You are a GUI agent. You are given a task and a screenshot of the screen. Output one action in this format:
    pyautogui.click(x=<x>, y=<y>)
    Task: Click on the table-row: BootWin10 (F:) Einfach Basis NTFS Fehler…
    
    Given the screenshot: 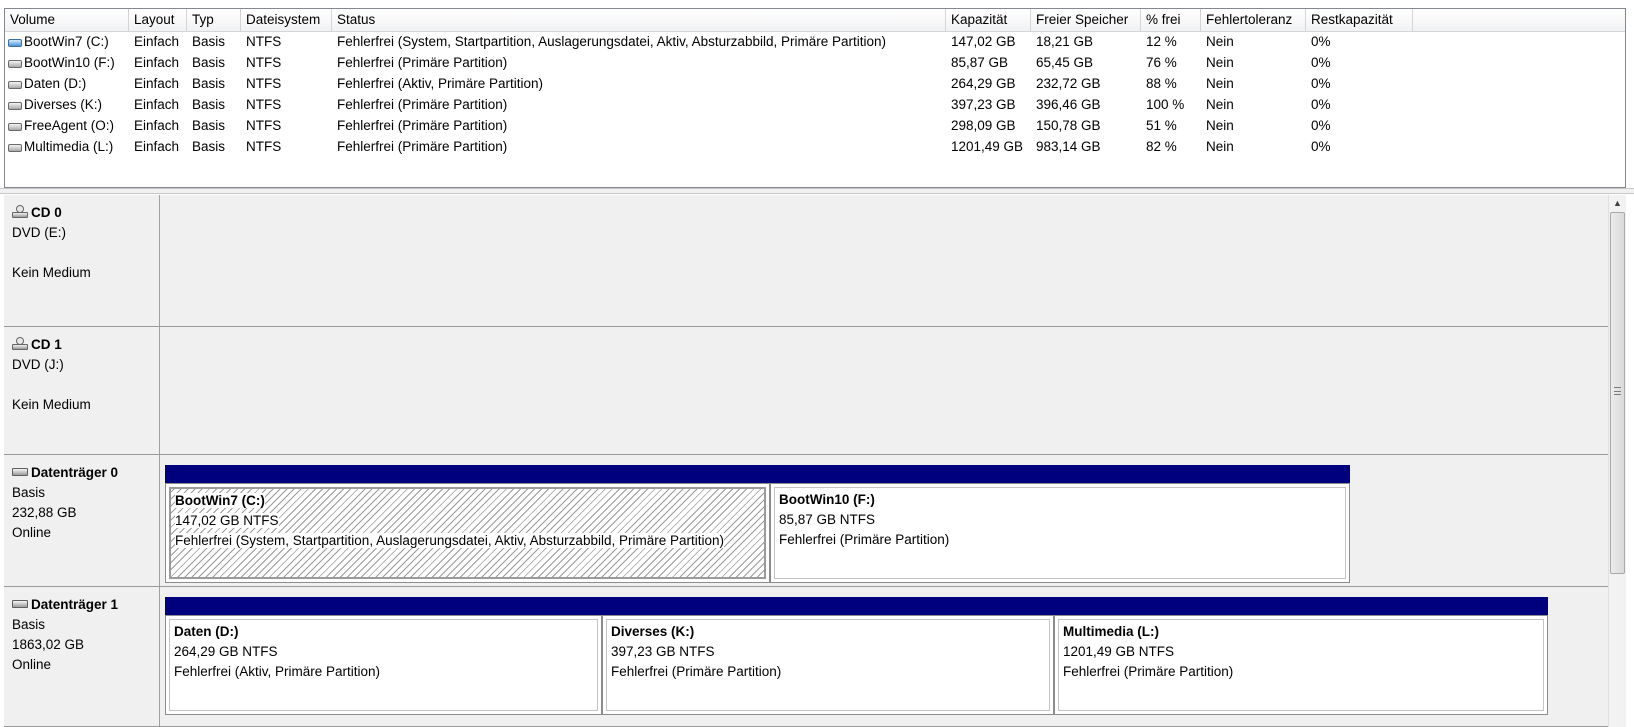 What is the action you would take?
    pyautogui.click(x=815, y=62)
    